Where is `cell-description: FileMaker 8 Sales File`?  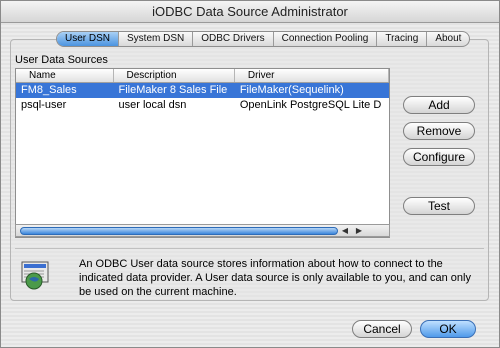
cell-description: FileMaker 8 Sales File is located at coordinates (173, 90).